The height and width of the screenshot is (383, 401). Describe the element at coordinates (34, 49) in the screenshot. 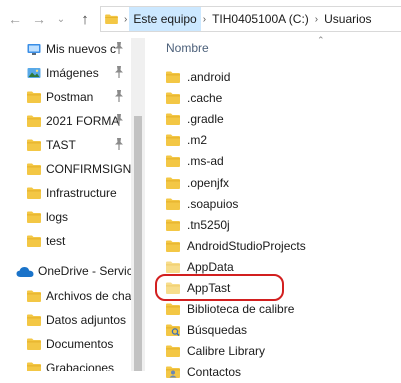

I see `desktop-folder-icon` at that location.